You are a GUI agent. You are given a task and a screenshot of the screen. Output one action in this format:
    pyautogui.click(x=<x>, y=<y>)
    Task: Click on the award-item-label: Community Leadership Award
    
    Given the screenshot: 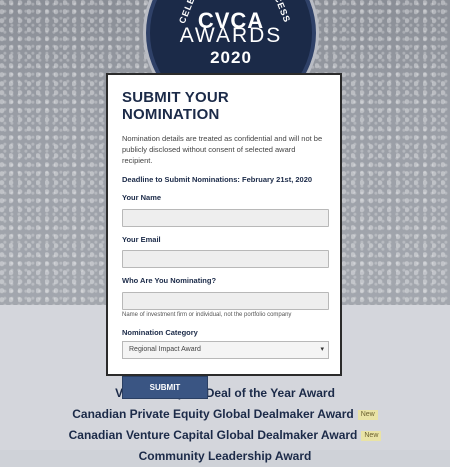 What is the action you would take?
    pyautogui.click(x=225, y=456)
    